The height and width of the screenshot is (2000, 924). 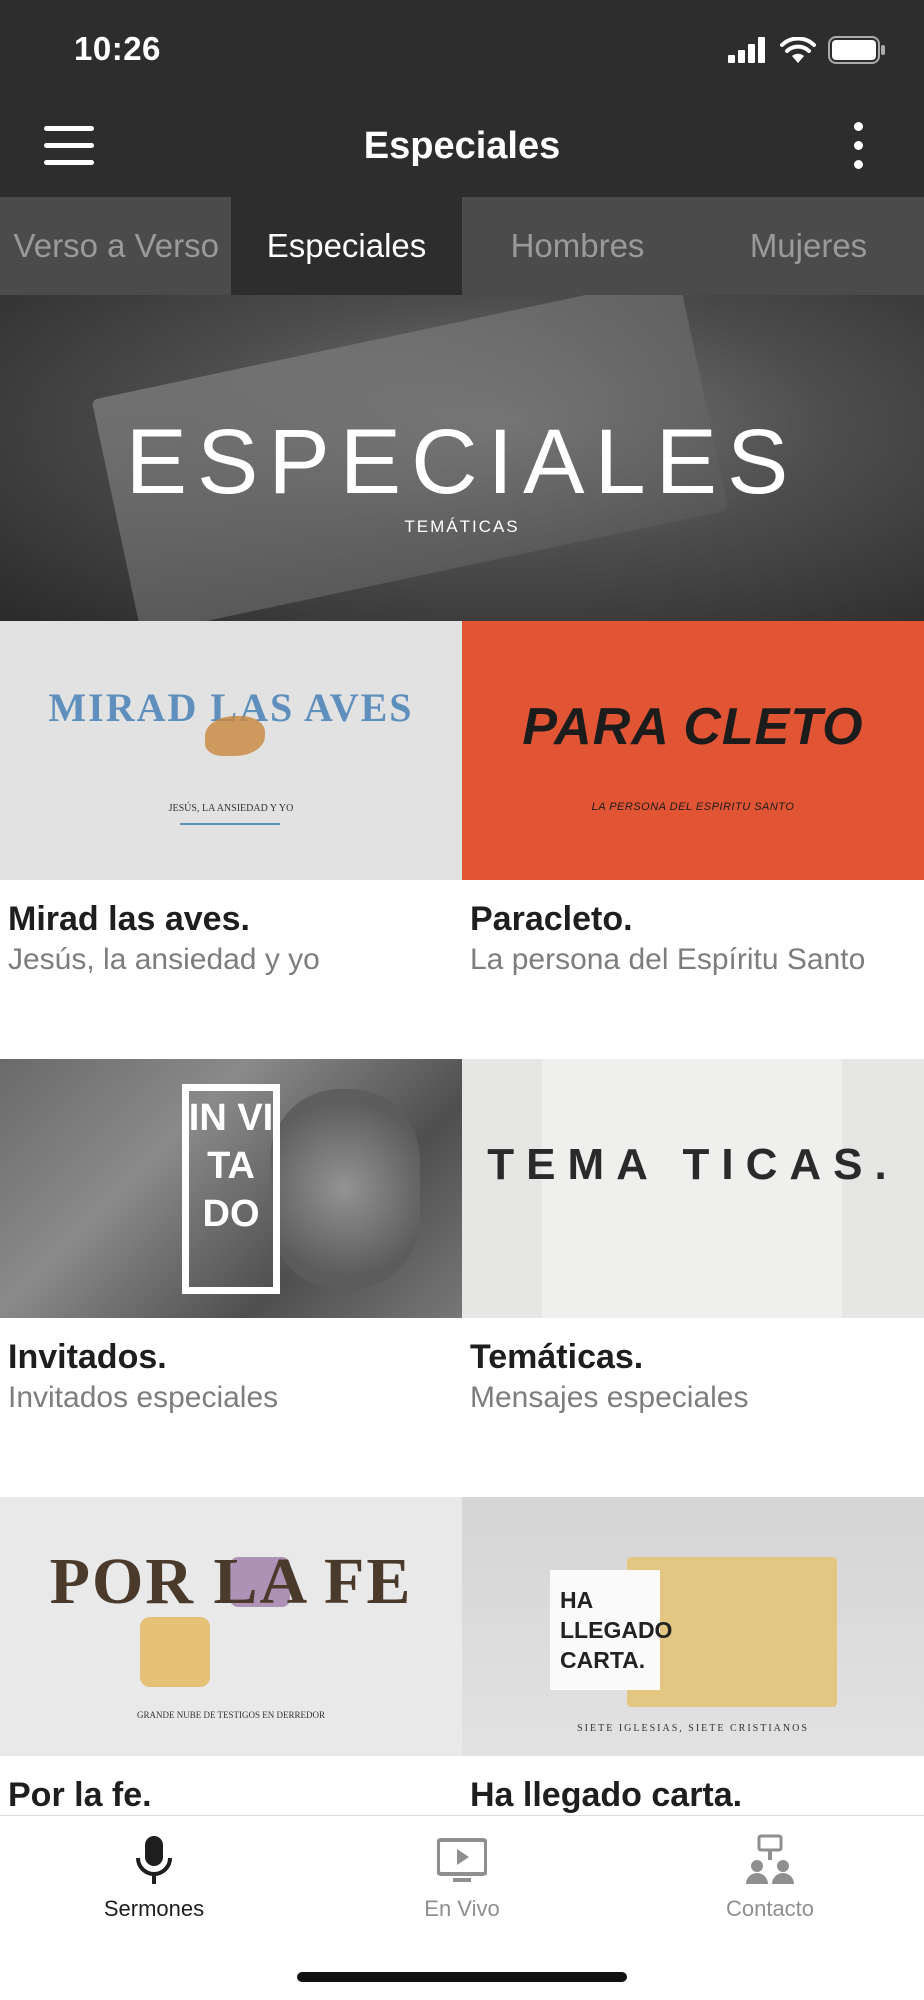 What do you see at coordinates (462, 98) in the screenshot?
I see `top-bar: 10:26 Especiales` at bounding box center [462, 98].